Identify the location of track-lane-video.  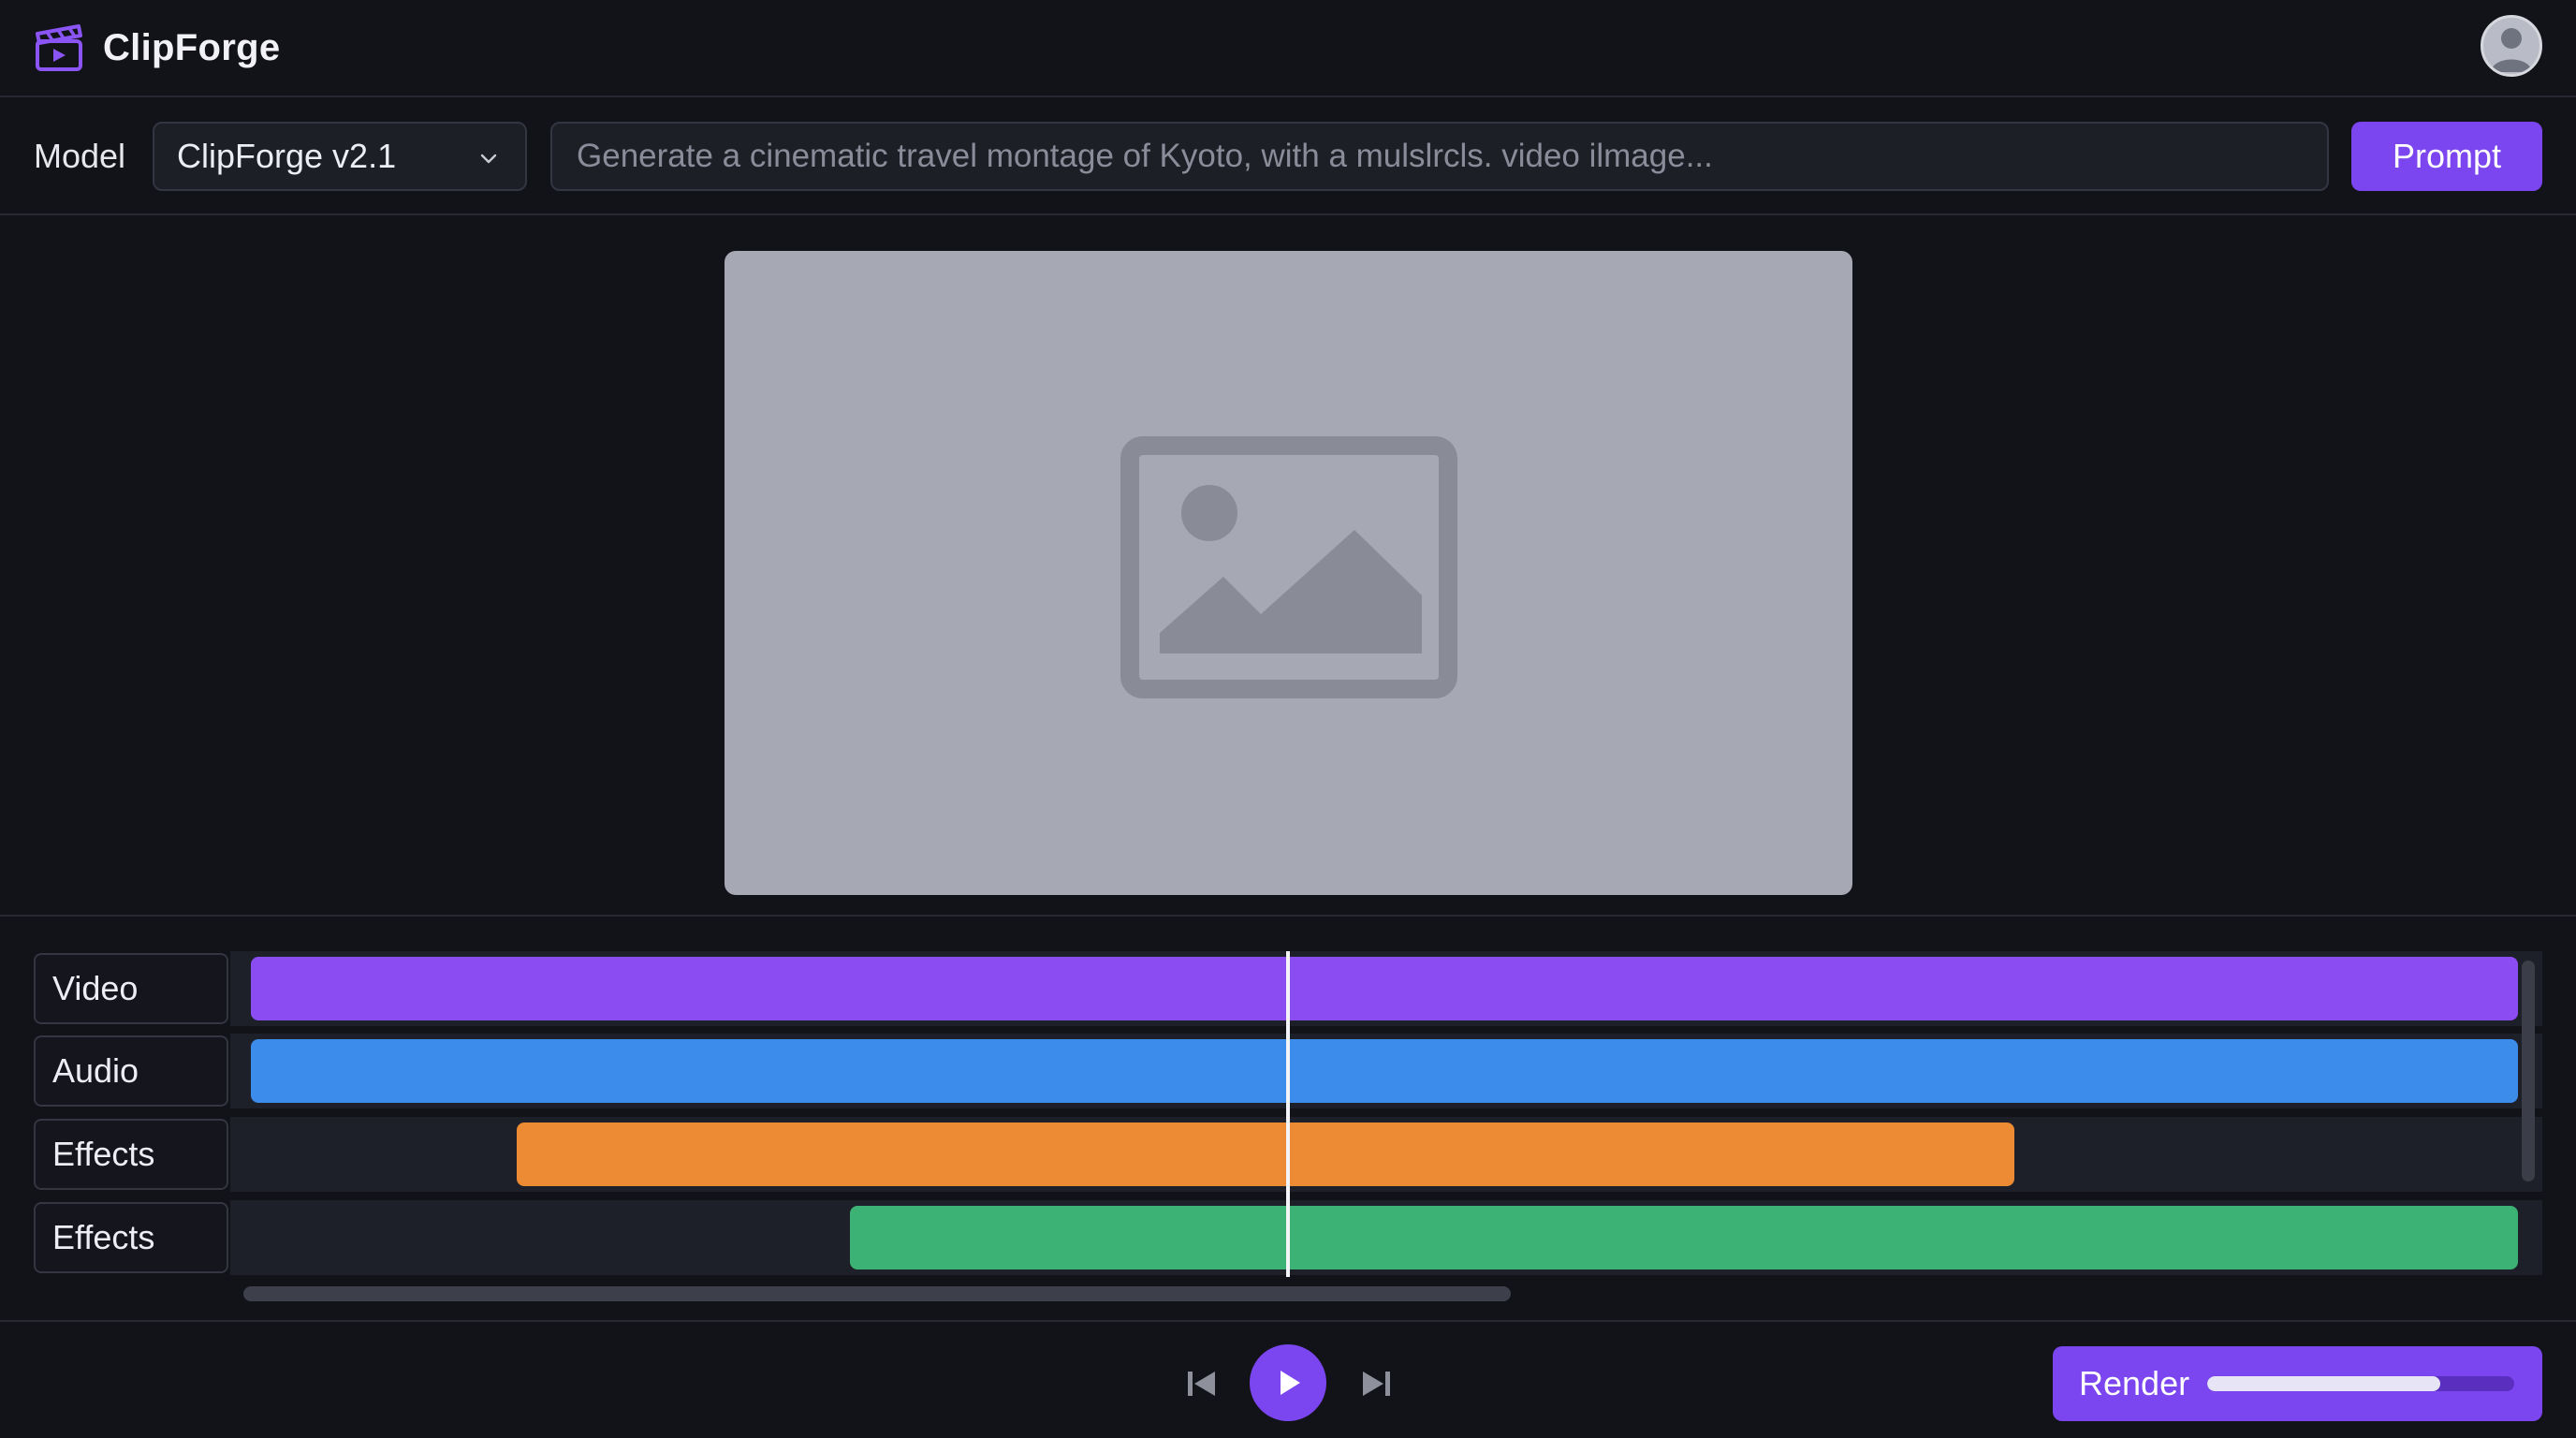
(1386, 988).